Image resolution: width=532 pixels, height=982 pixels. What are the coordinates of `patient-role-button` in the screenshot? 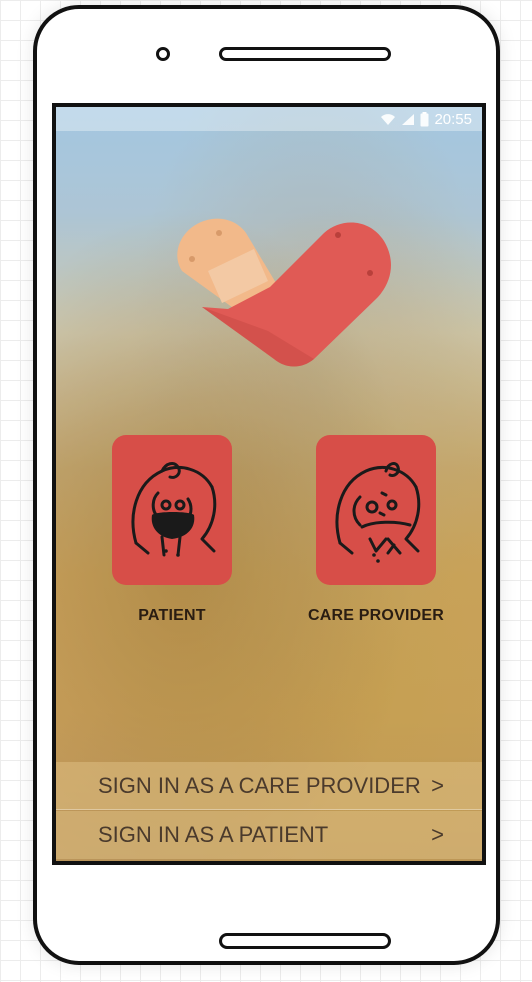 It's located at (172, 510).